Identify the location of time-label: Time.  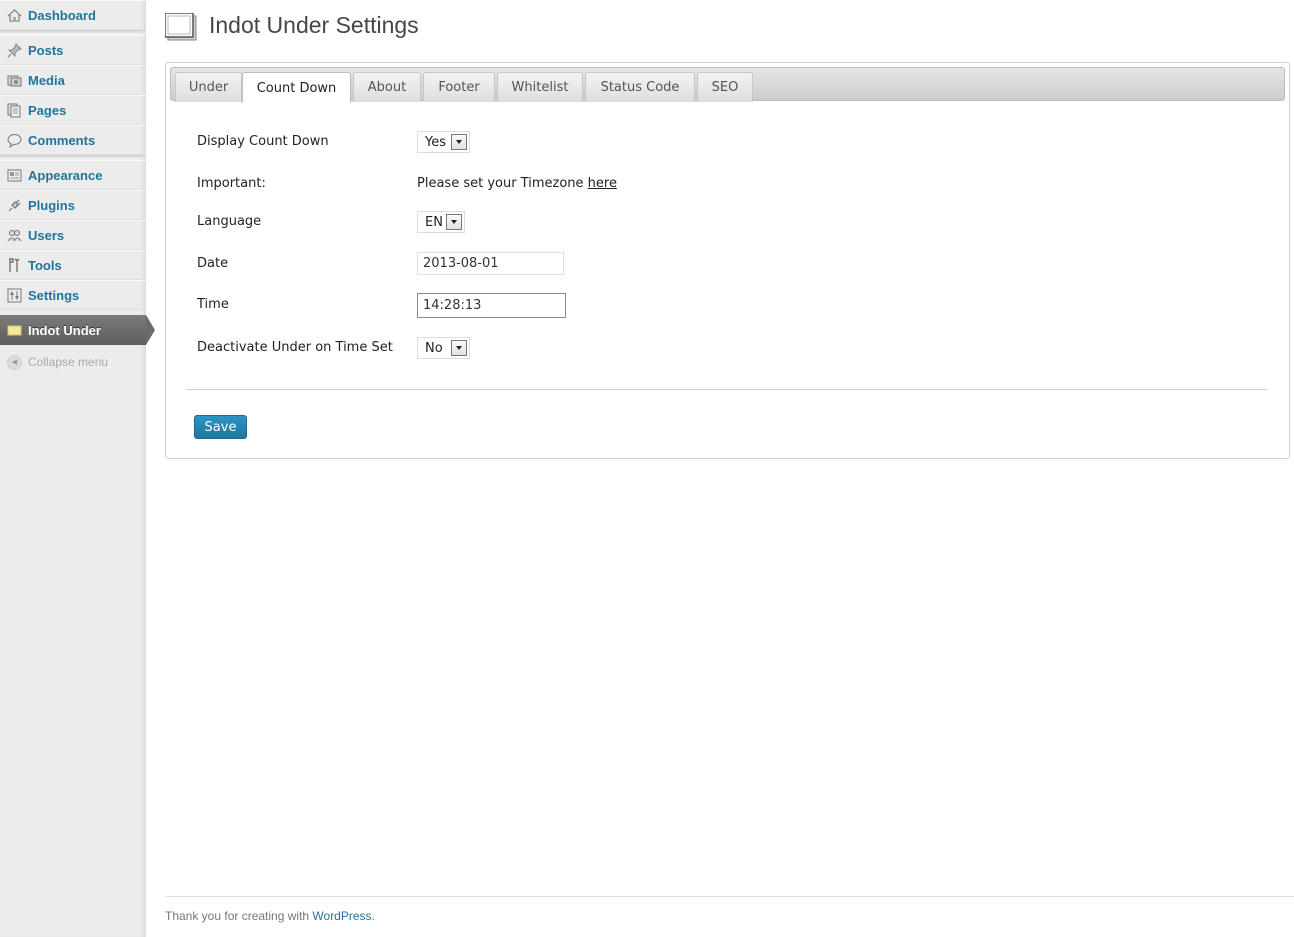
(213, 304).